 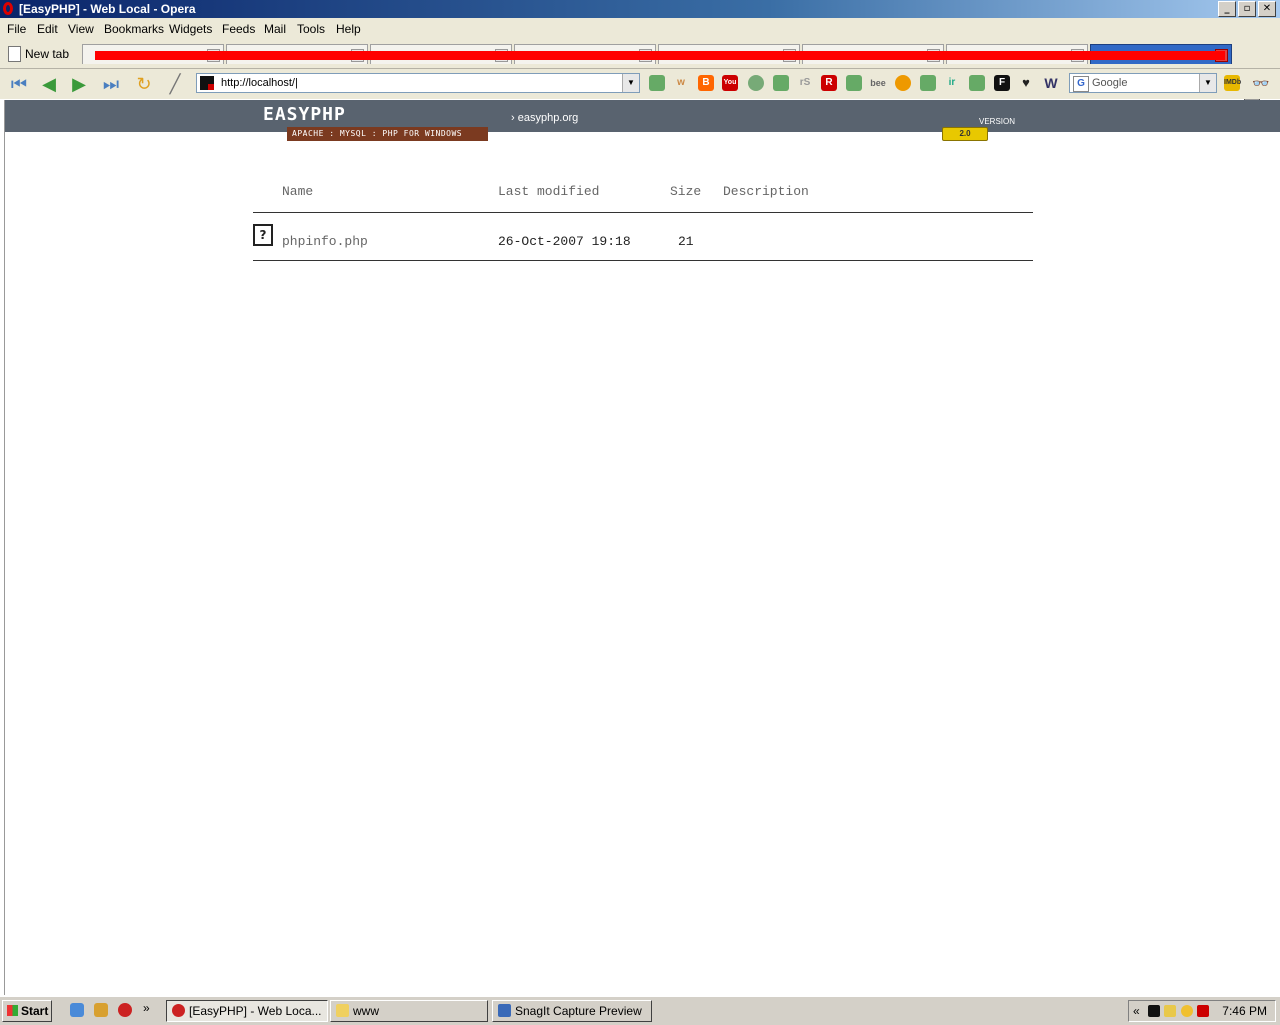 I want to click on wikipedia-icon: W, so click(x=1051, y=83).